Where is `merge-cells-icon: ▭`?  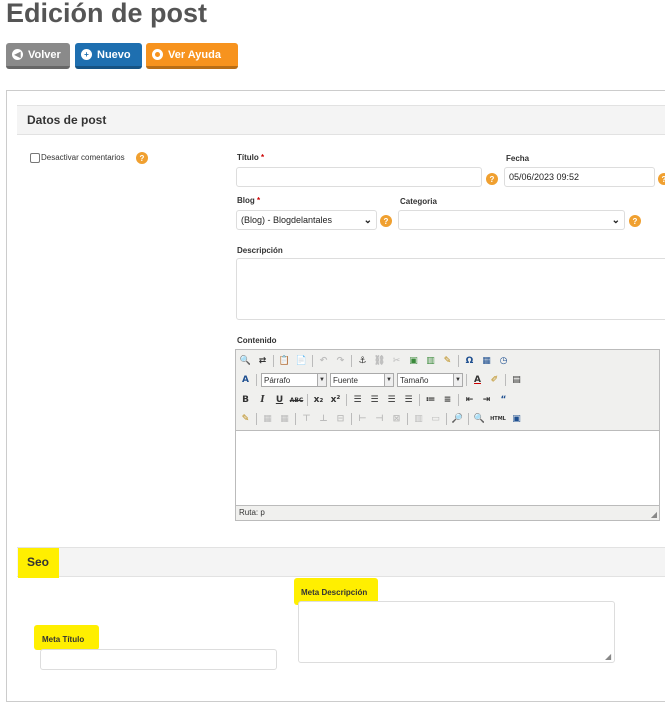 merge-cells-icon: ▭ is located at coordinates (435, 419).